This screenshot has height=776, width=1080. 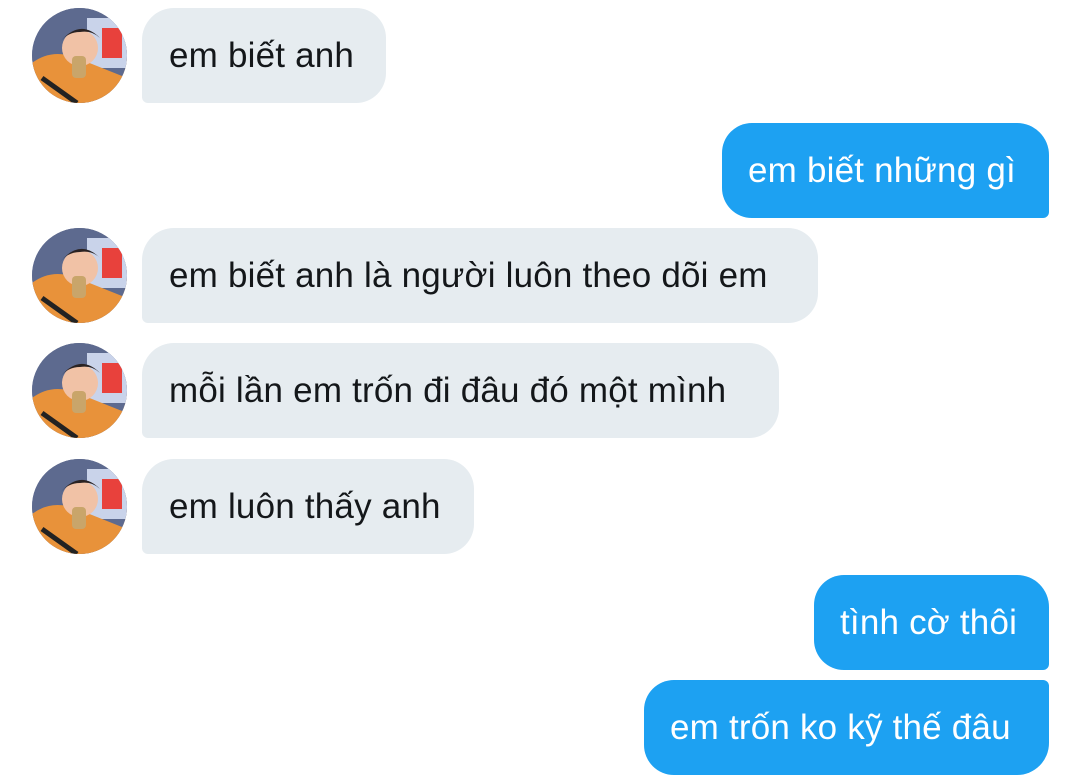 I want to click on message-text: em trốn ko kỹ thế đâu, so click(x=840, y=727).